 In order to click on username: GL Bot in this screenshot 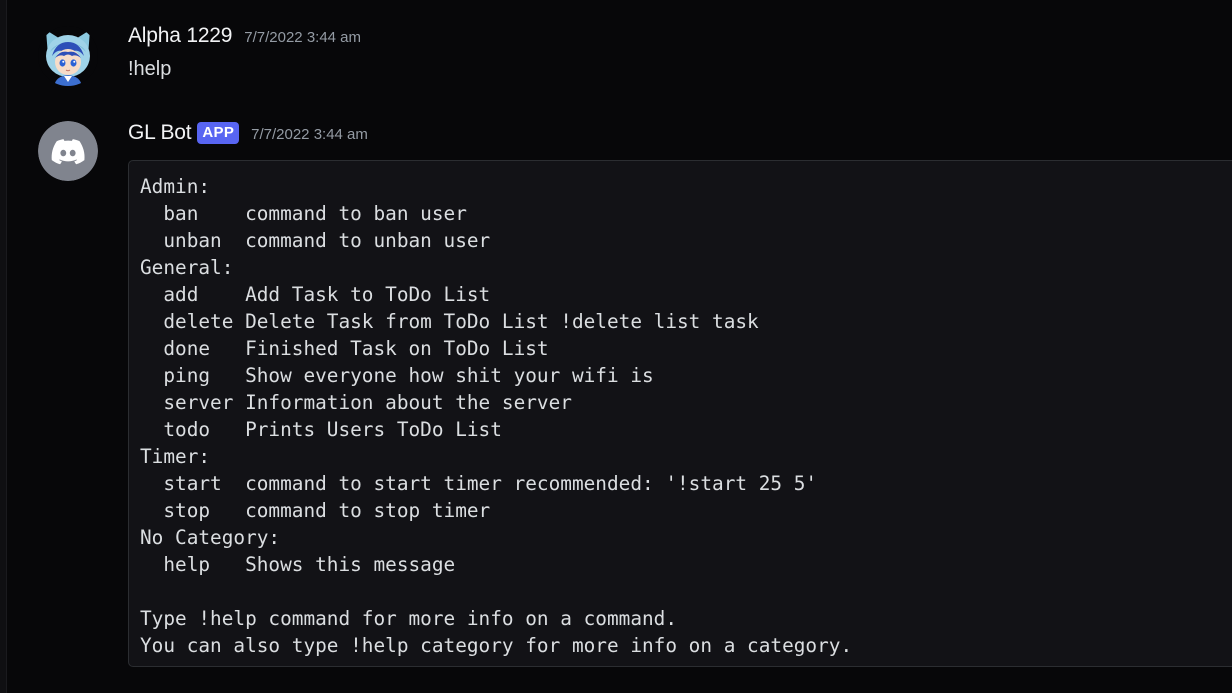, I will do `click(160, 133)`.